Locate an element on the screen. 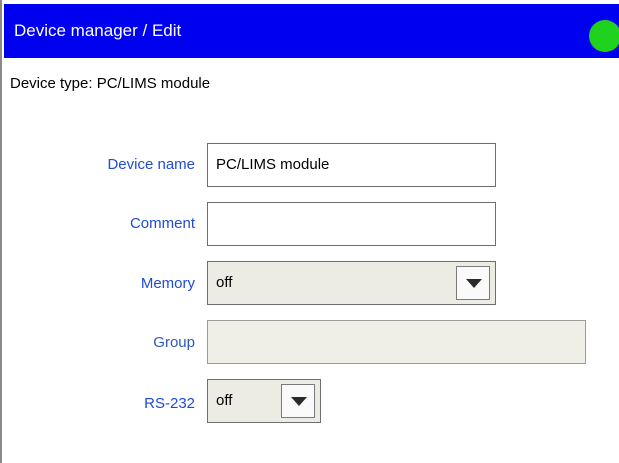 The height and width of the screenshot is (463, 619). rs232-dropdown-button is located at coordinates (298, 401).